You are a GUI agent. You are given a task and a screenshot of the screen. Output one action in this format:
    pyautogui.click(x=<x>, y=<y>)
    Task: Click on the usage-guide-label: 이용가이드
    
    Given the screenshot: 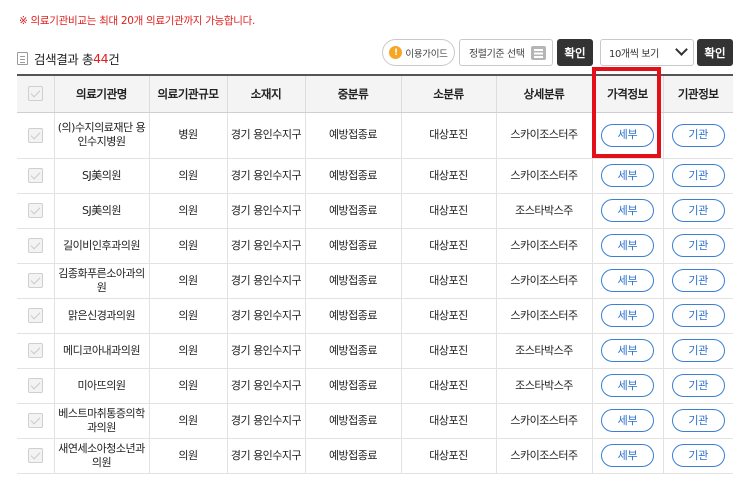 What is the action you would take?
    pyautogui.click(x=426, y=54)
    